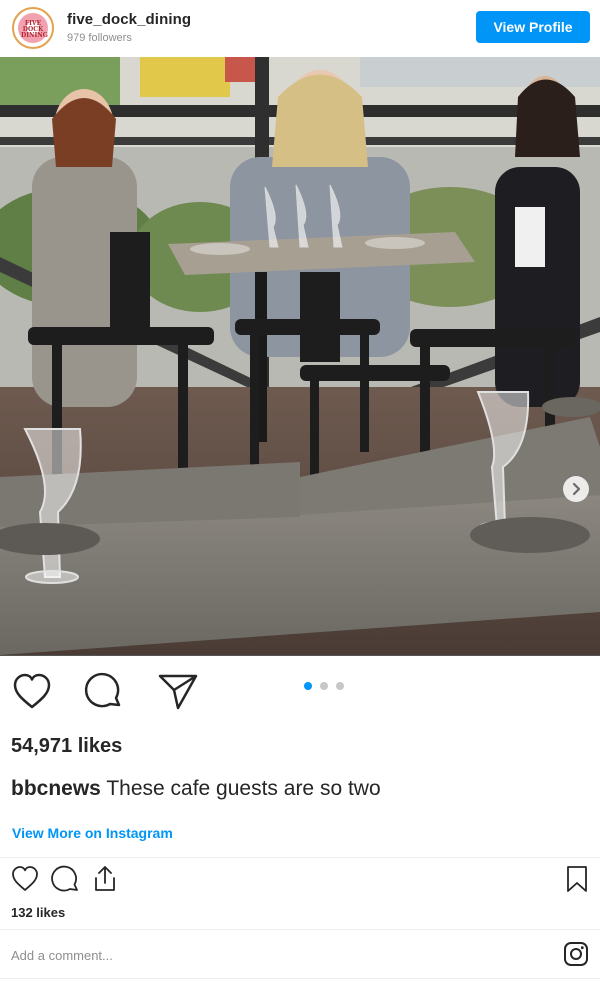 This screenshot has width=600, height=981. I want to click on followers-count: 979 followers, so click(99, 38).